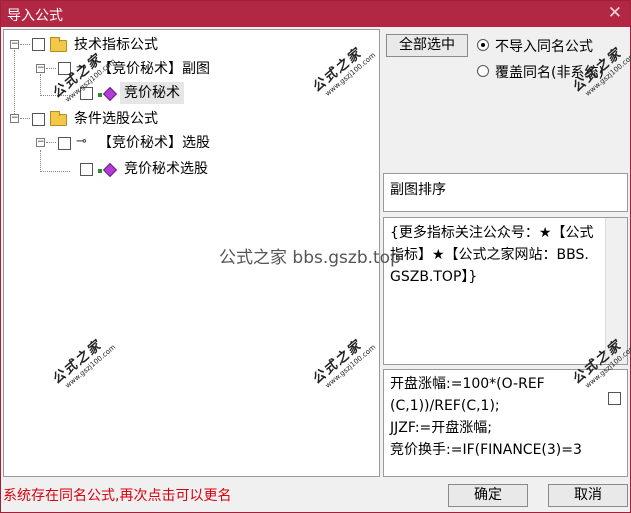  What do you see at coordinates (483, 71) in the screenshot?
I see `radio-overwrite` at bounding box center [483, 71].